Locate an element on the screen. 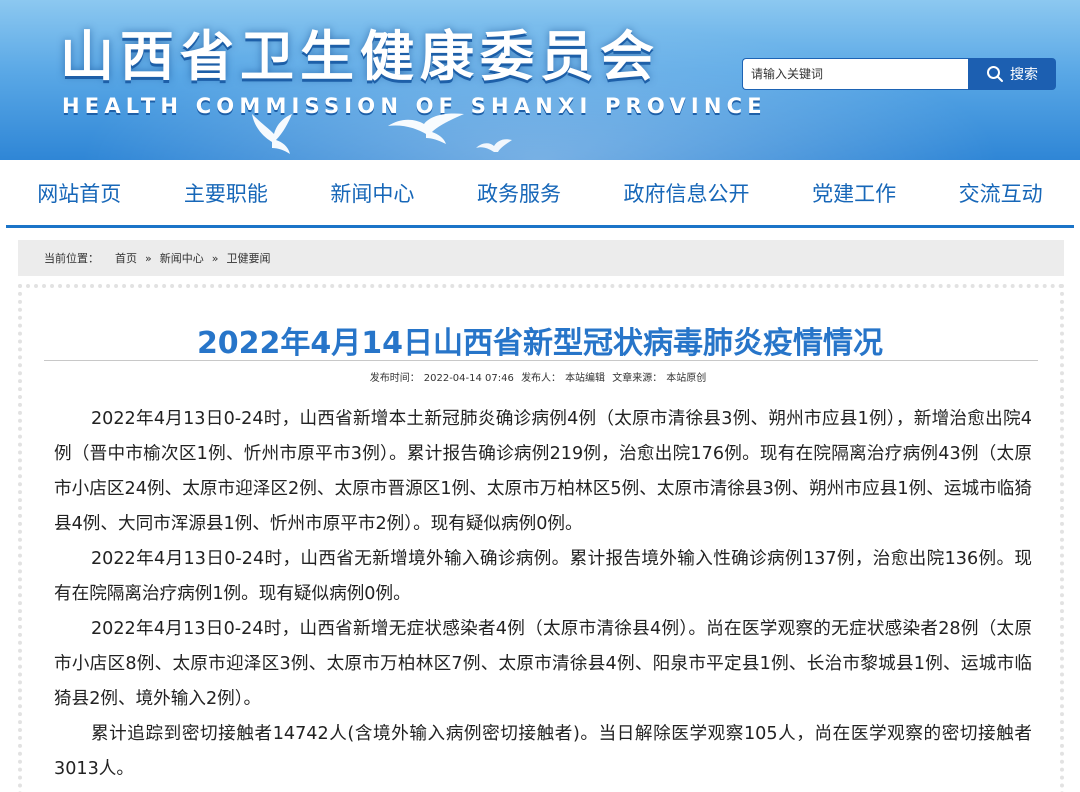  meta-publisher-label: 发布人： is located at coordinates (541, 378).